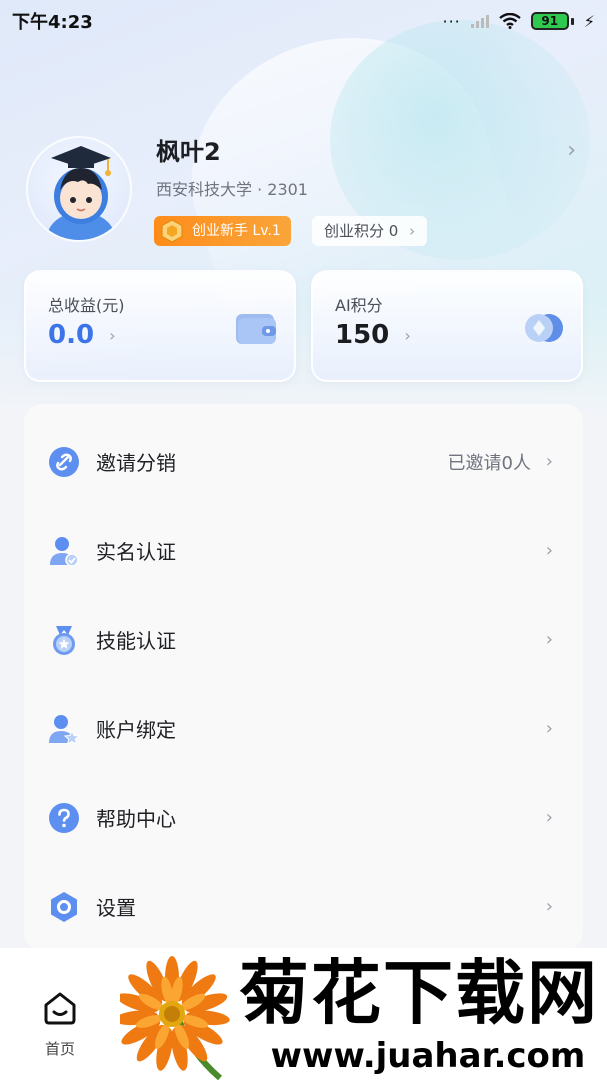 This screenshot has height=1080, width=607. What do you see at coordinates (362, 335) in the screenshot?
I see `ai-points-value: 150` at bounding box center [362, 335].